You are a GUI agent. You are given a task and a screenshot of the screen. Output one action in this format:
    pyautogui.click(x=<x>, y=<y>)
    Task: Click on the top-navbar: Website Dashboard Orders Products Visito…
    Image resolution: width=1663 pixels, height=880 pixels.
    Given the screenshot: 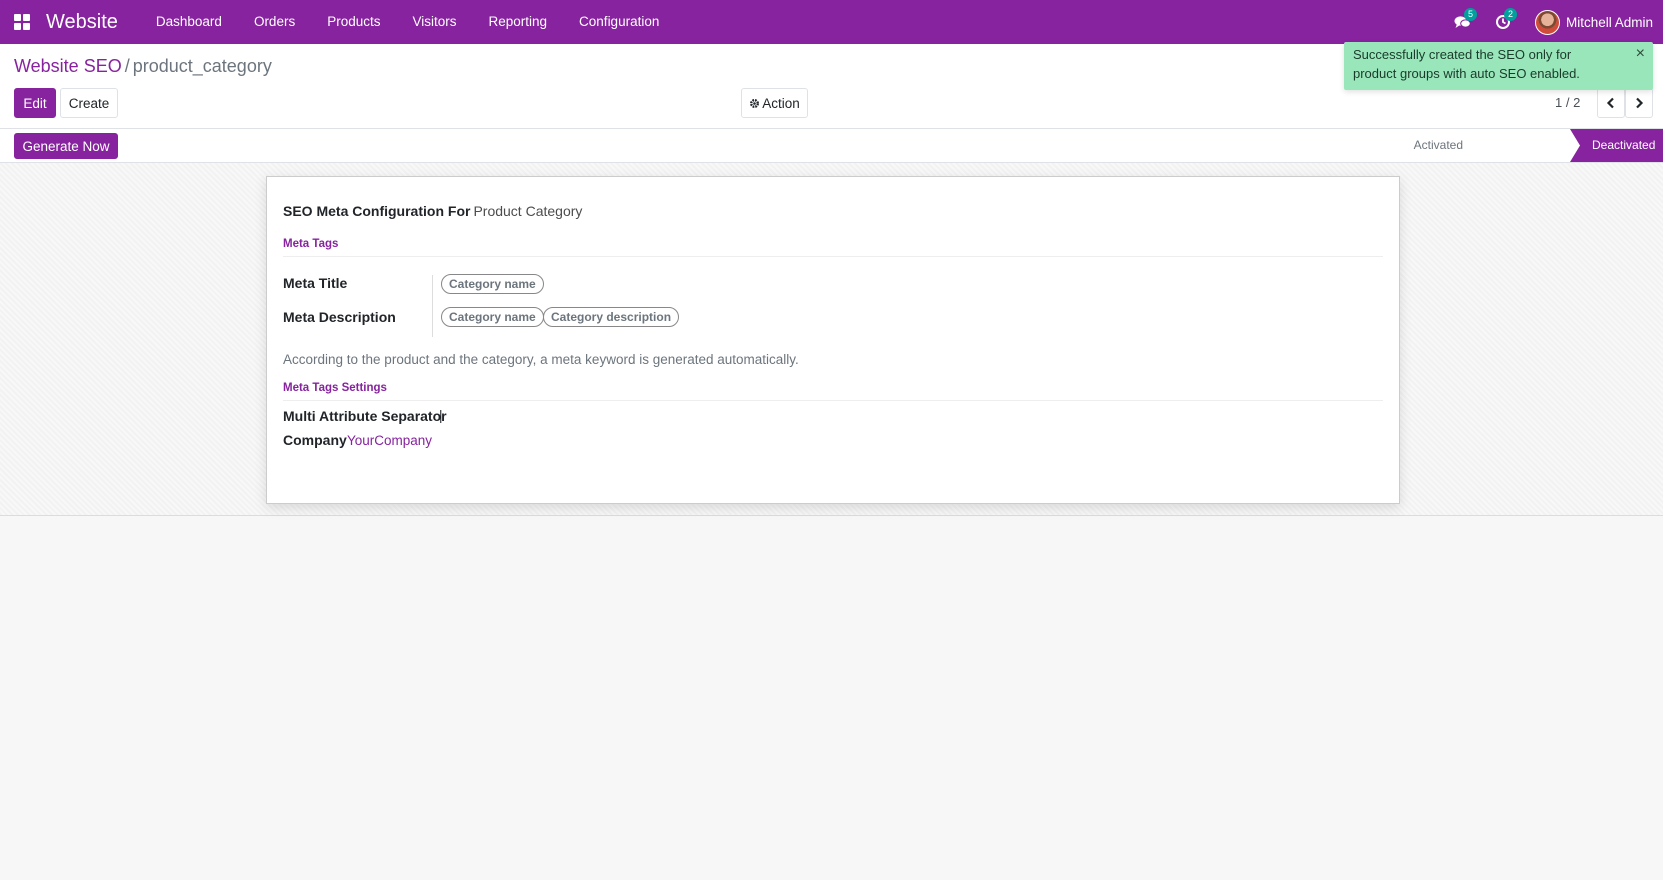 What is the action you would take?
    pyautogui.click(x=831, y=22)
    